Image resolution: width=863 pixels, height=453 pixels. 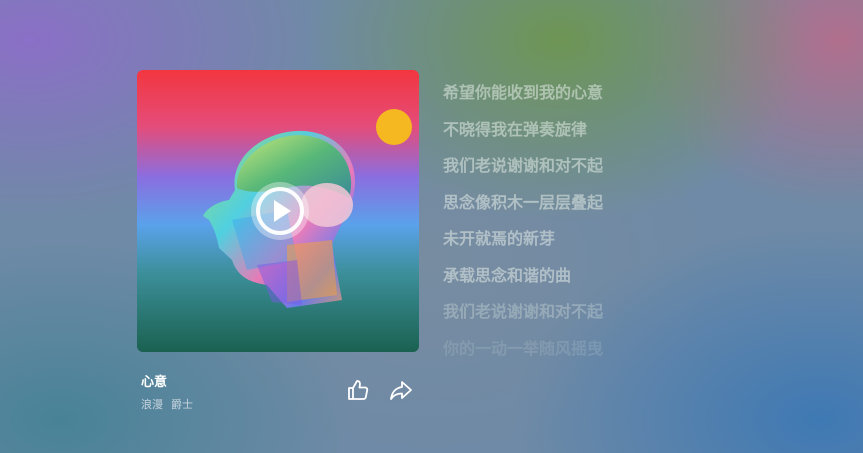 What do you see at coordinates (499, 238) in the screenshot?
I see `lyric-line: 未开就焉的新芽` at bounding box center [499, 238].